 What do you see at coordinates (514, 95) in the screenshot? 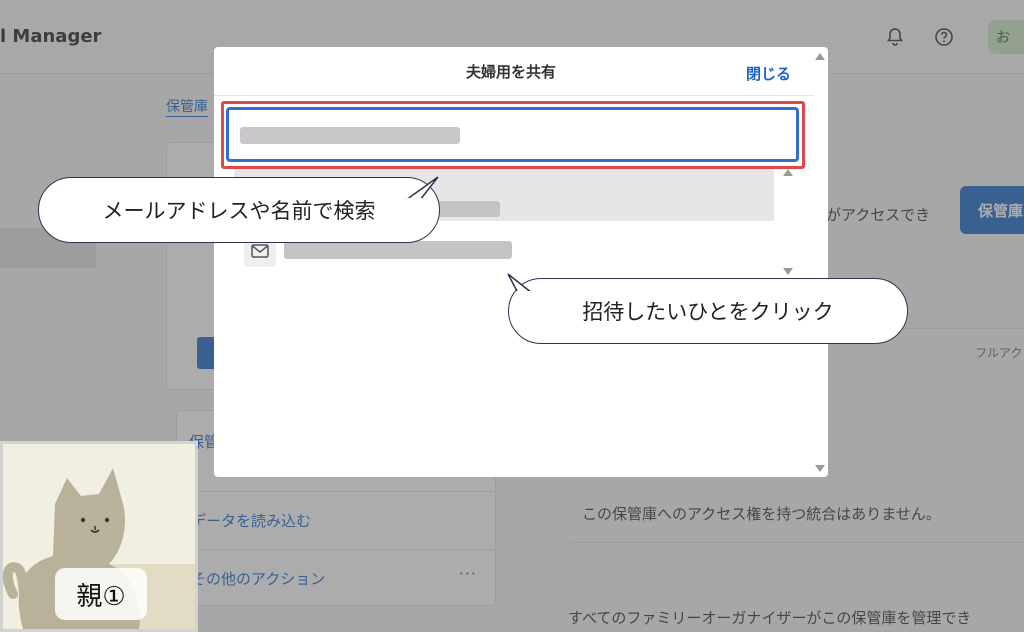
I see `dialog-divider` at bounding box center [514, 95].